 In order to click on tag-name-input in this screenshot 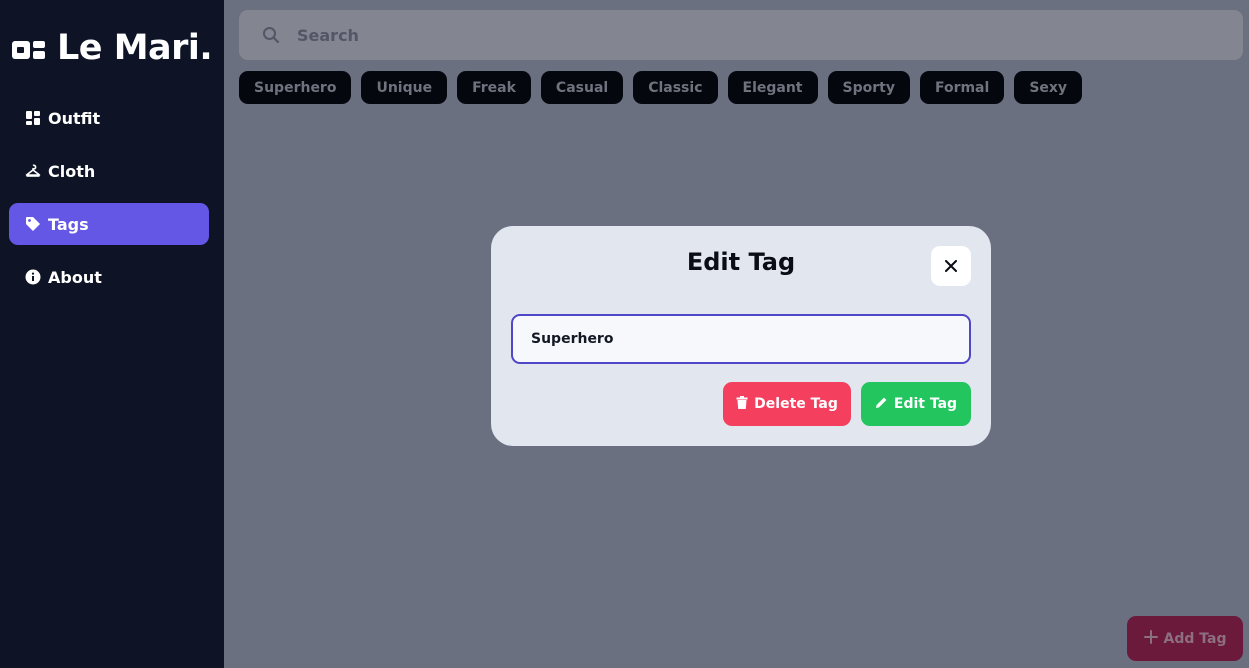, I will do `click(741, 339)`.